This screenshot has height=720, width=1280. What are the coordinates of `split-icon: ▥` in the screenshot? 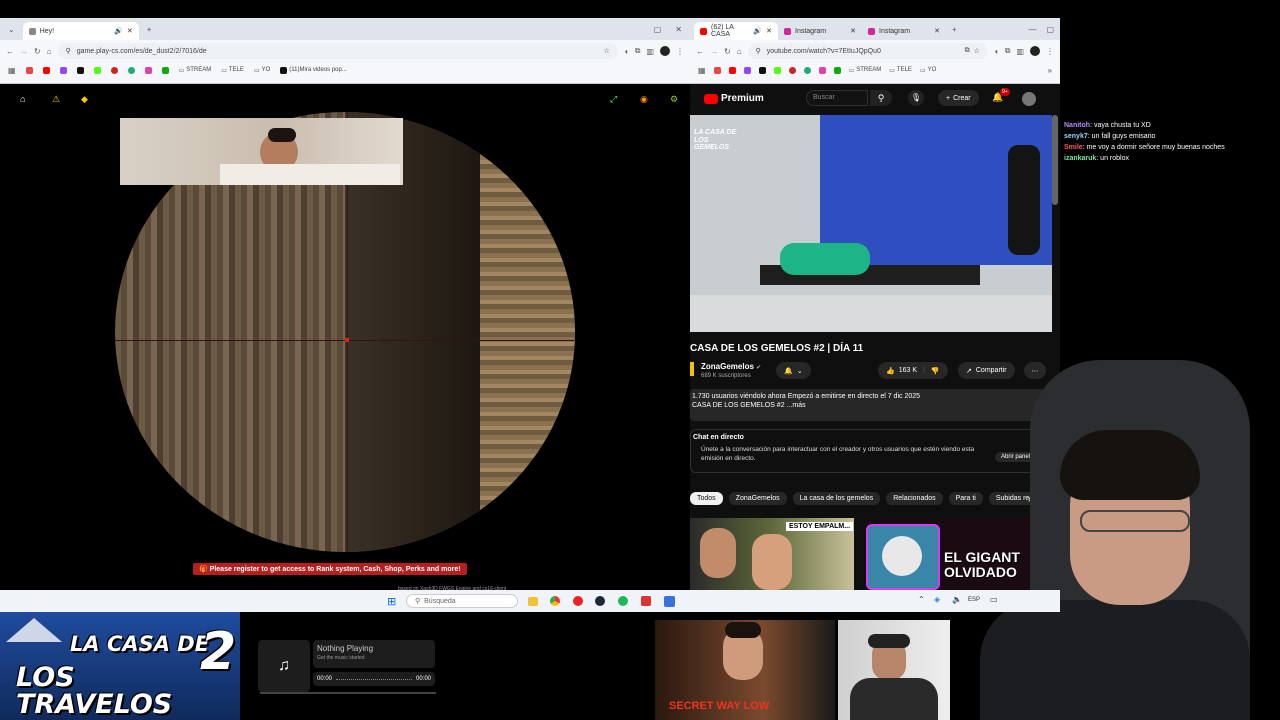 It's located at (650, 51).